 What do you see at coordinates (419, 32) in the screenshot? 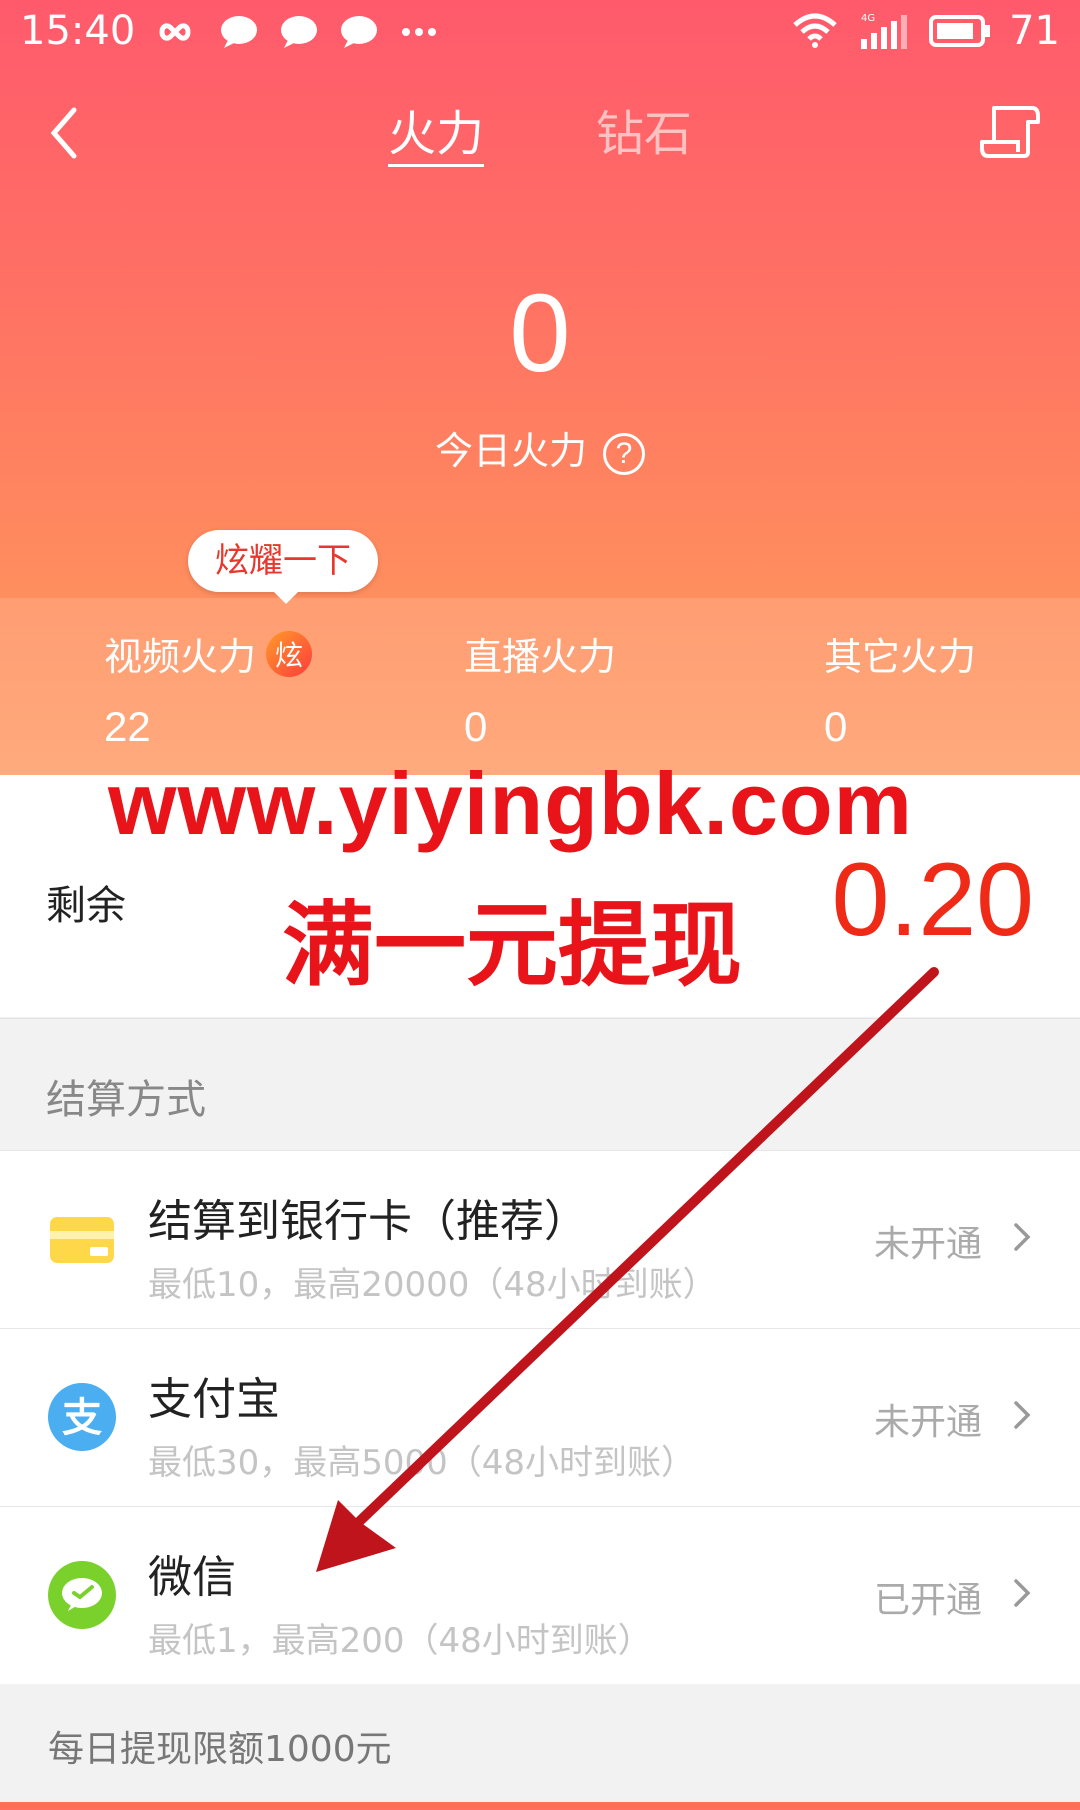
I see `more-dots-icon` at bounding box center [419, 32].